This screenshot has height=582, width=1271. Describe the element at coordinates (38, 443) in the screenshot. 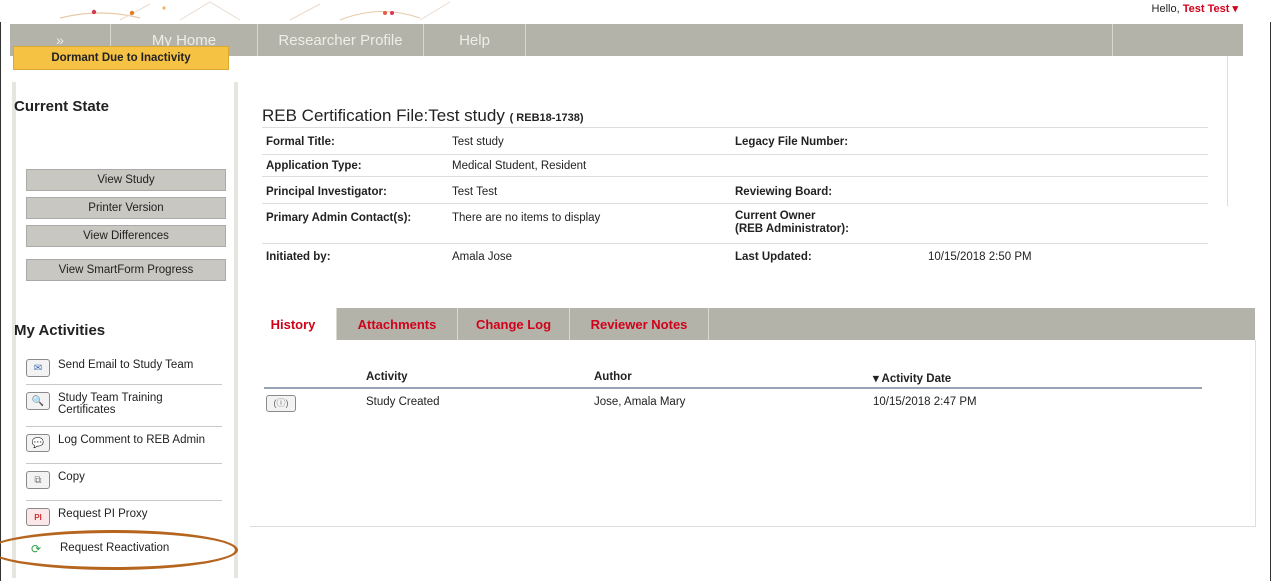

I see `comment-icon: 💬` at that location.